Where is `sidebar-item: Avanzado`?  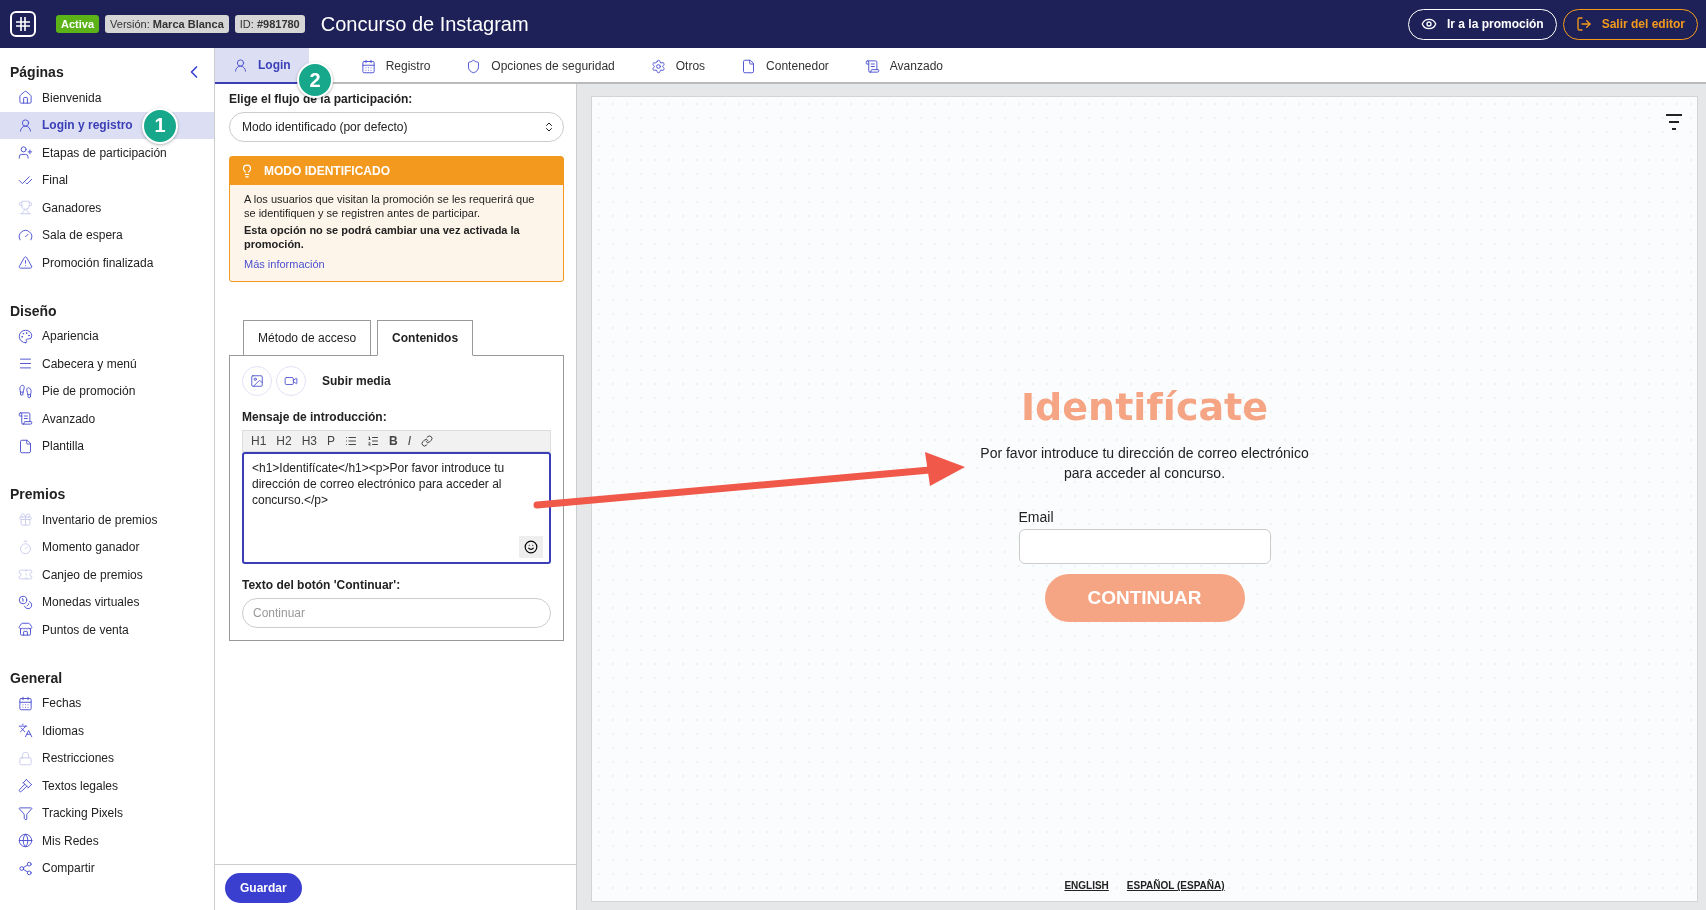
sidebar-item: Avanzado is located at coordinates (107, 419).